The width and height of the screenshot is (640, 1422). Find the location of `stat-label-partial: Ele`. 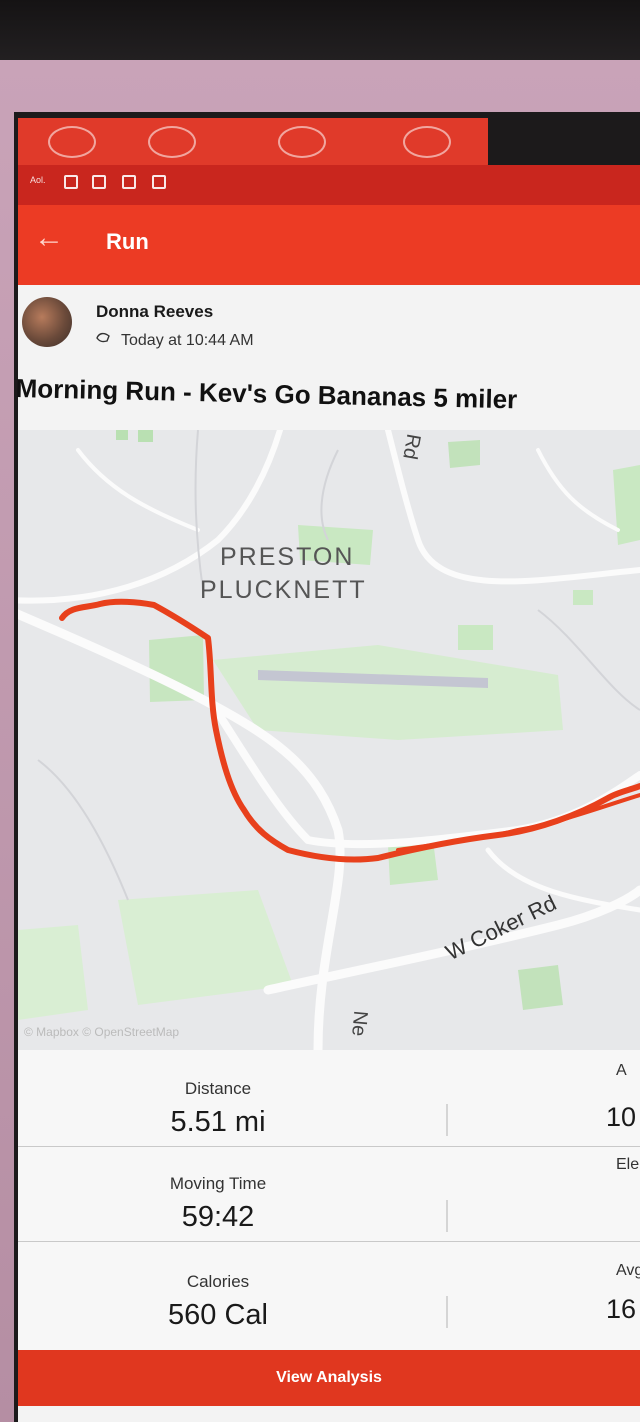

stat-label-partial: Ele is located at coordinates (628, 1164).